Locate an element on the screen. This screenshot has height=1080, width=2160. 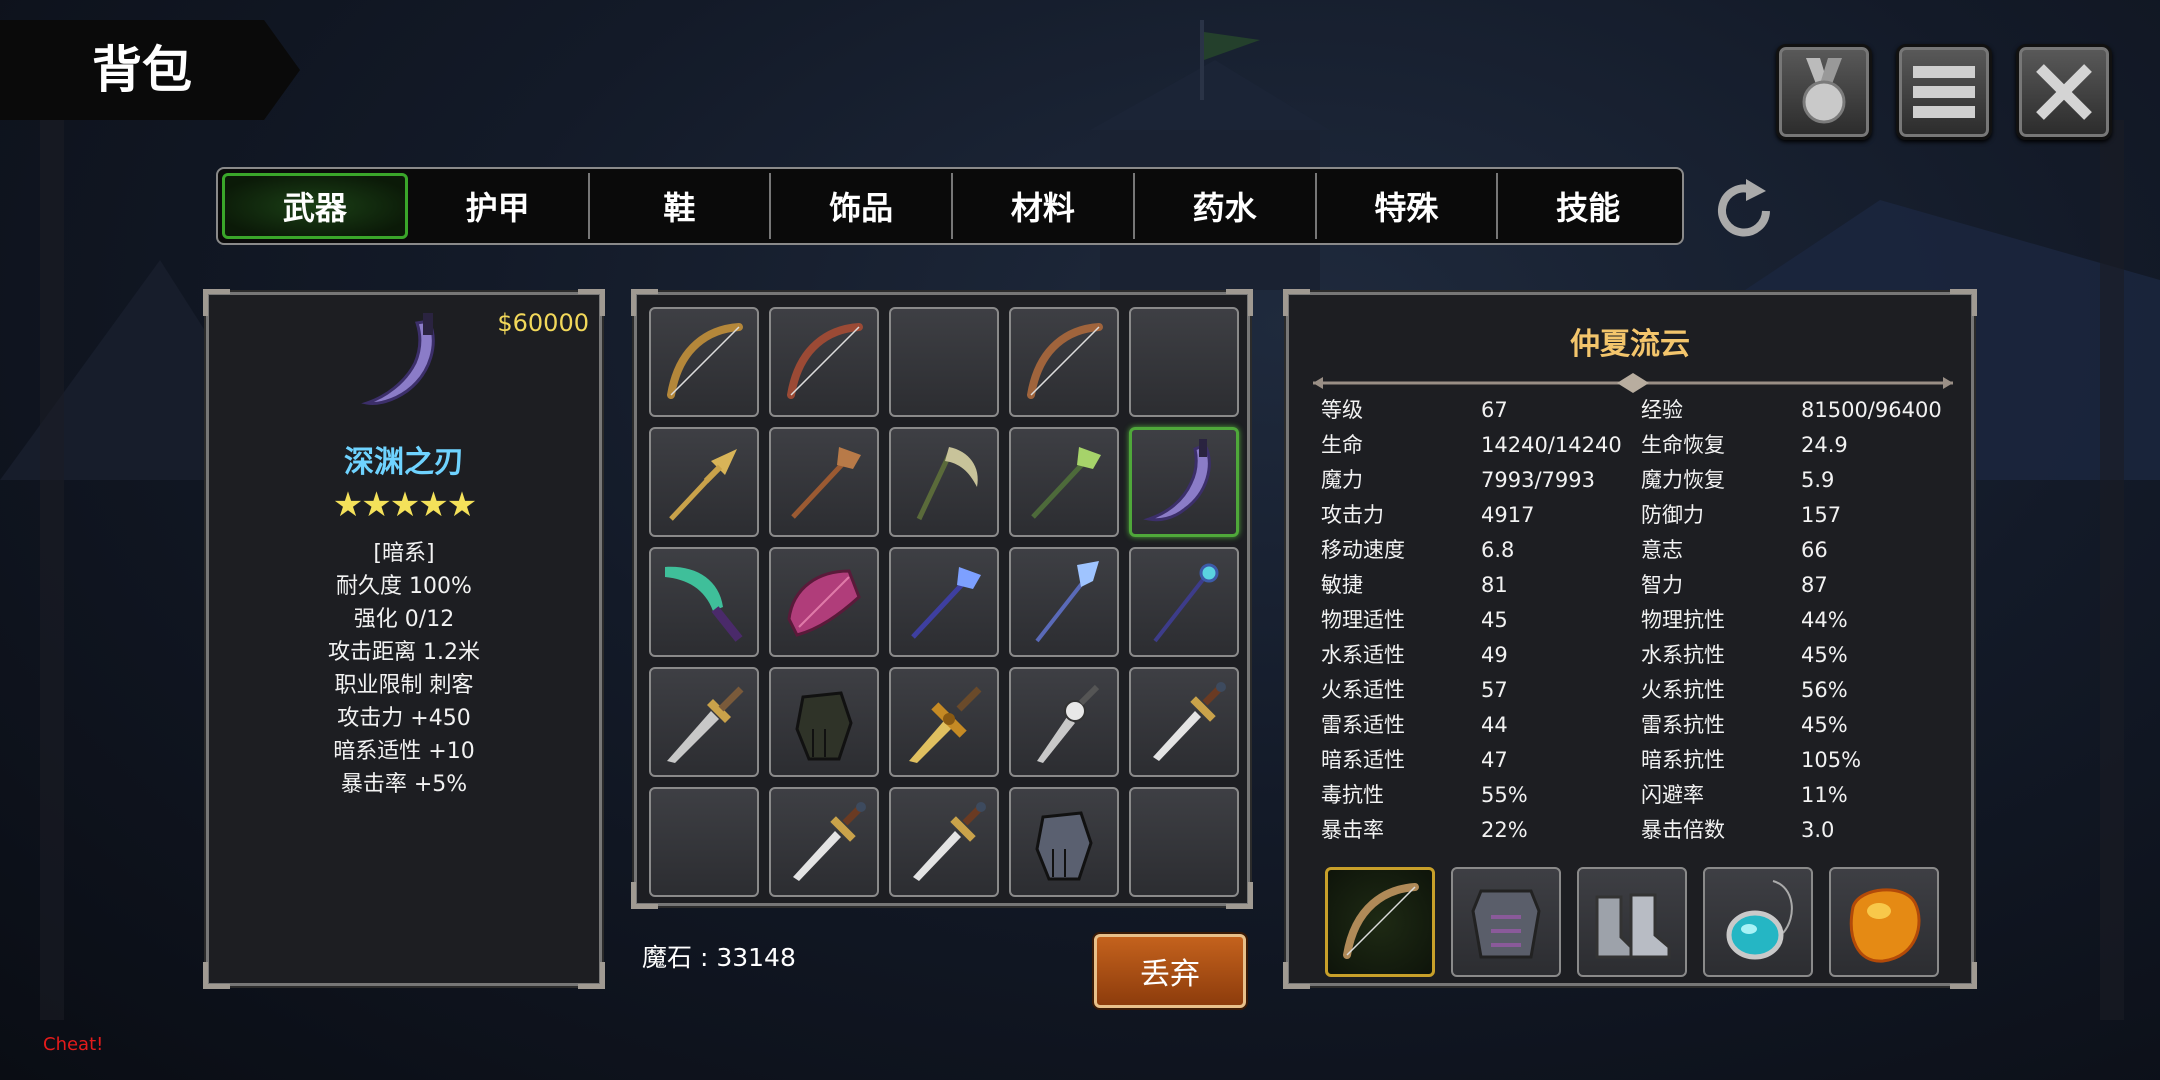
stat-row: 水系适性 49 水系抗性 45% is located at coordinates (1641, 655).